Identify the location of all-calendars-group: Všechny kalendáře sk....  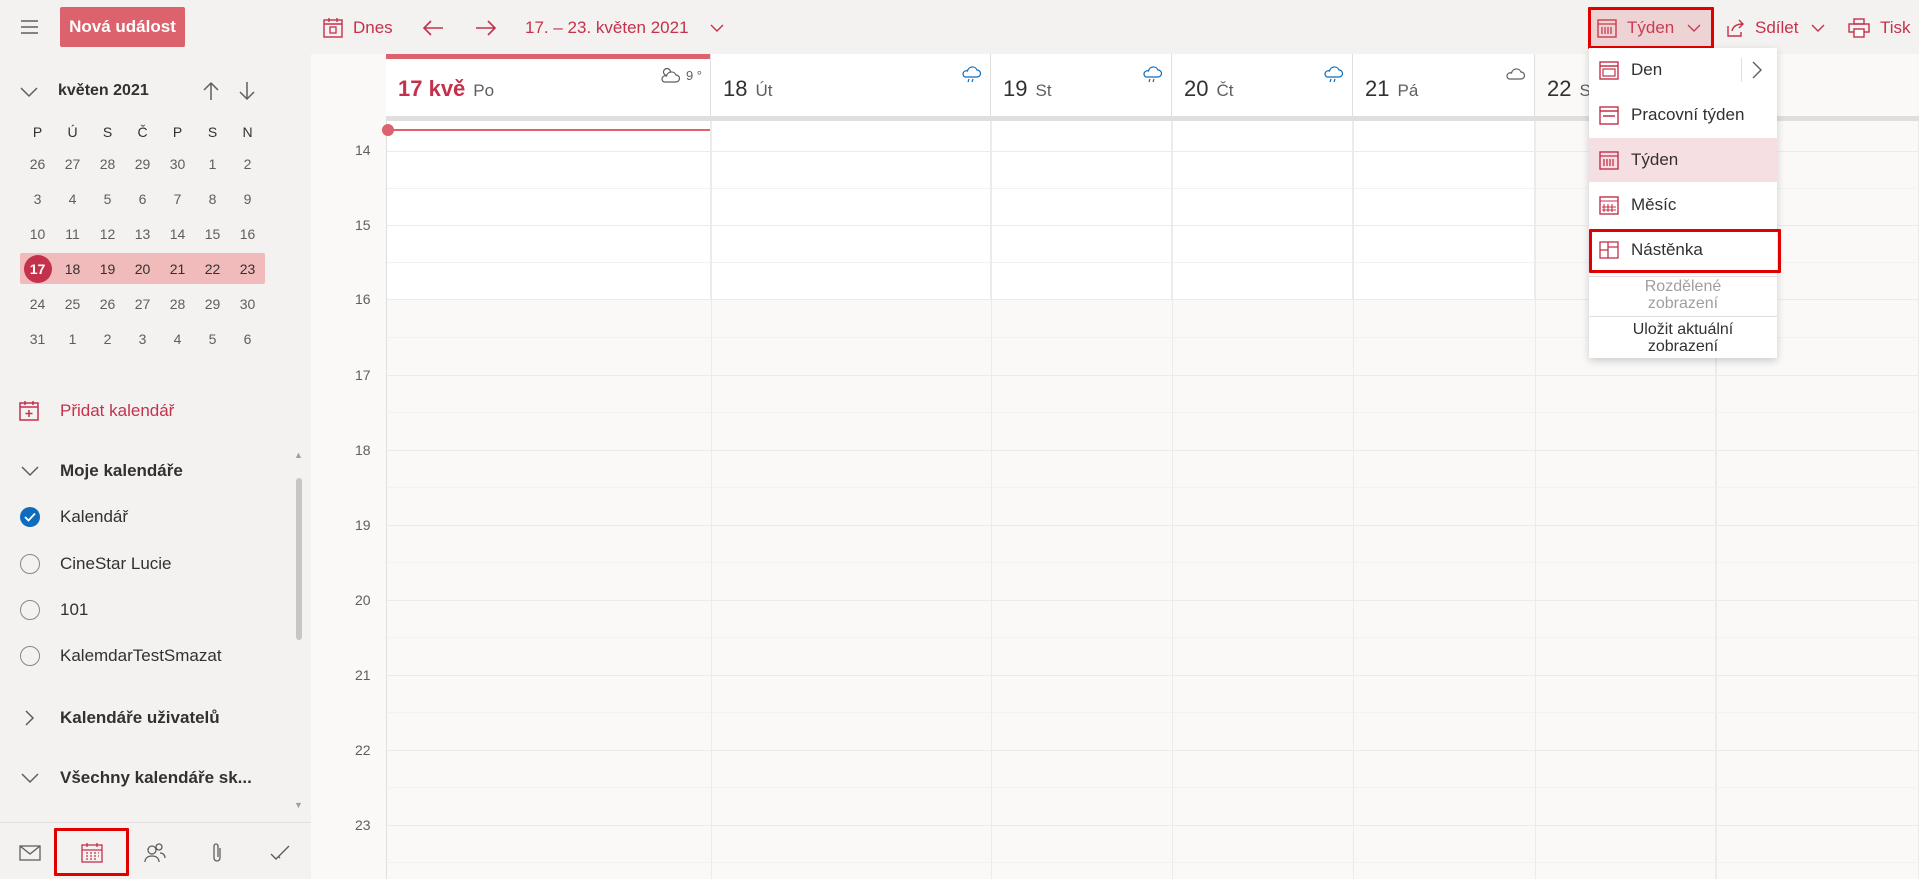
(136, 778).